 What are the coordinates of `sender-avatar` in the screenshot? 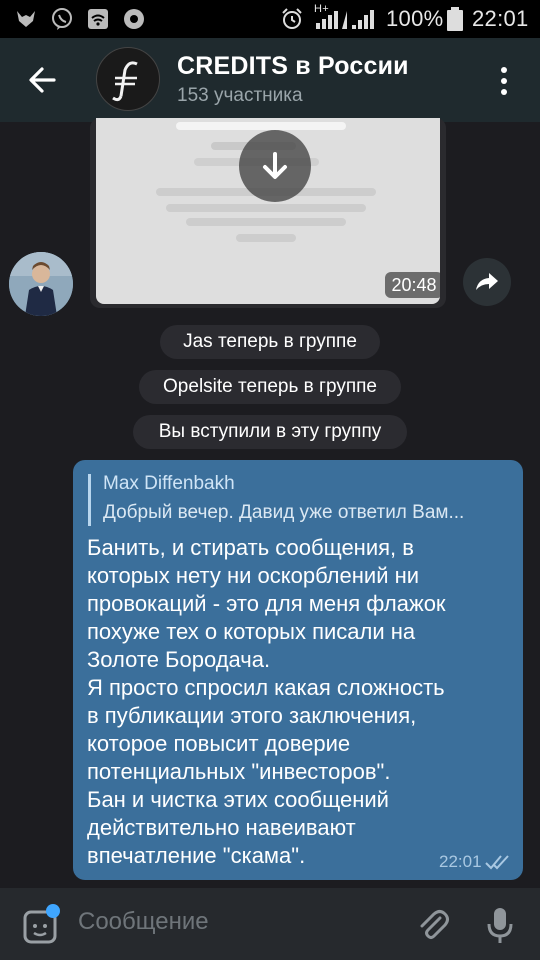 It's located at (41, 284).